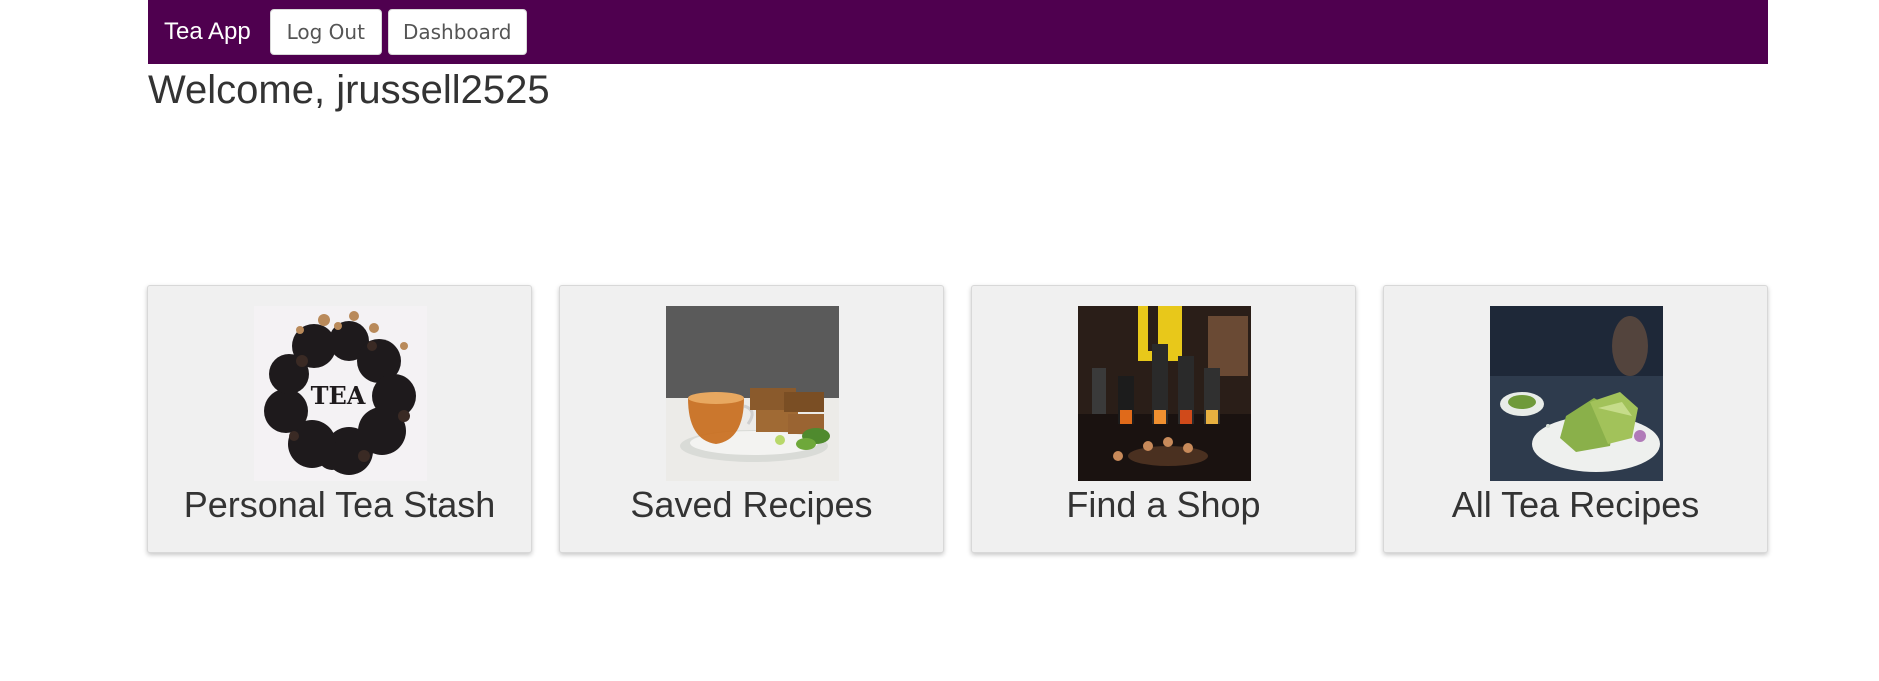  Describe the element at coordinates (349, 90) in the screenshot. I see `welcome-heading: Welcome, jrussell2525` at that location.